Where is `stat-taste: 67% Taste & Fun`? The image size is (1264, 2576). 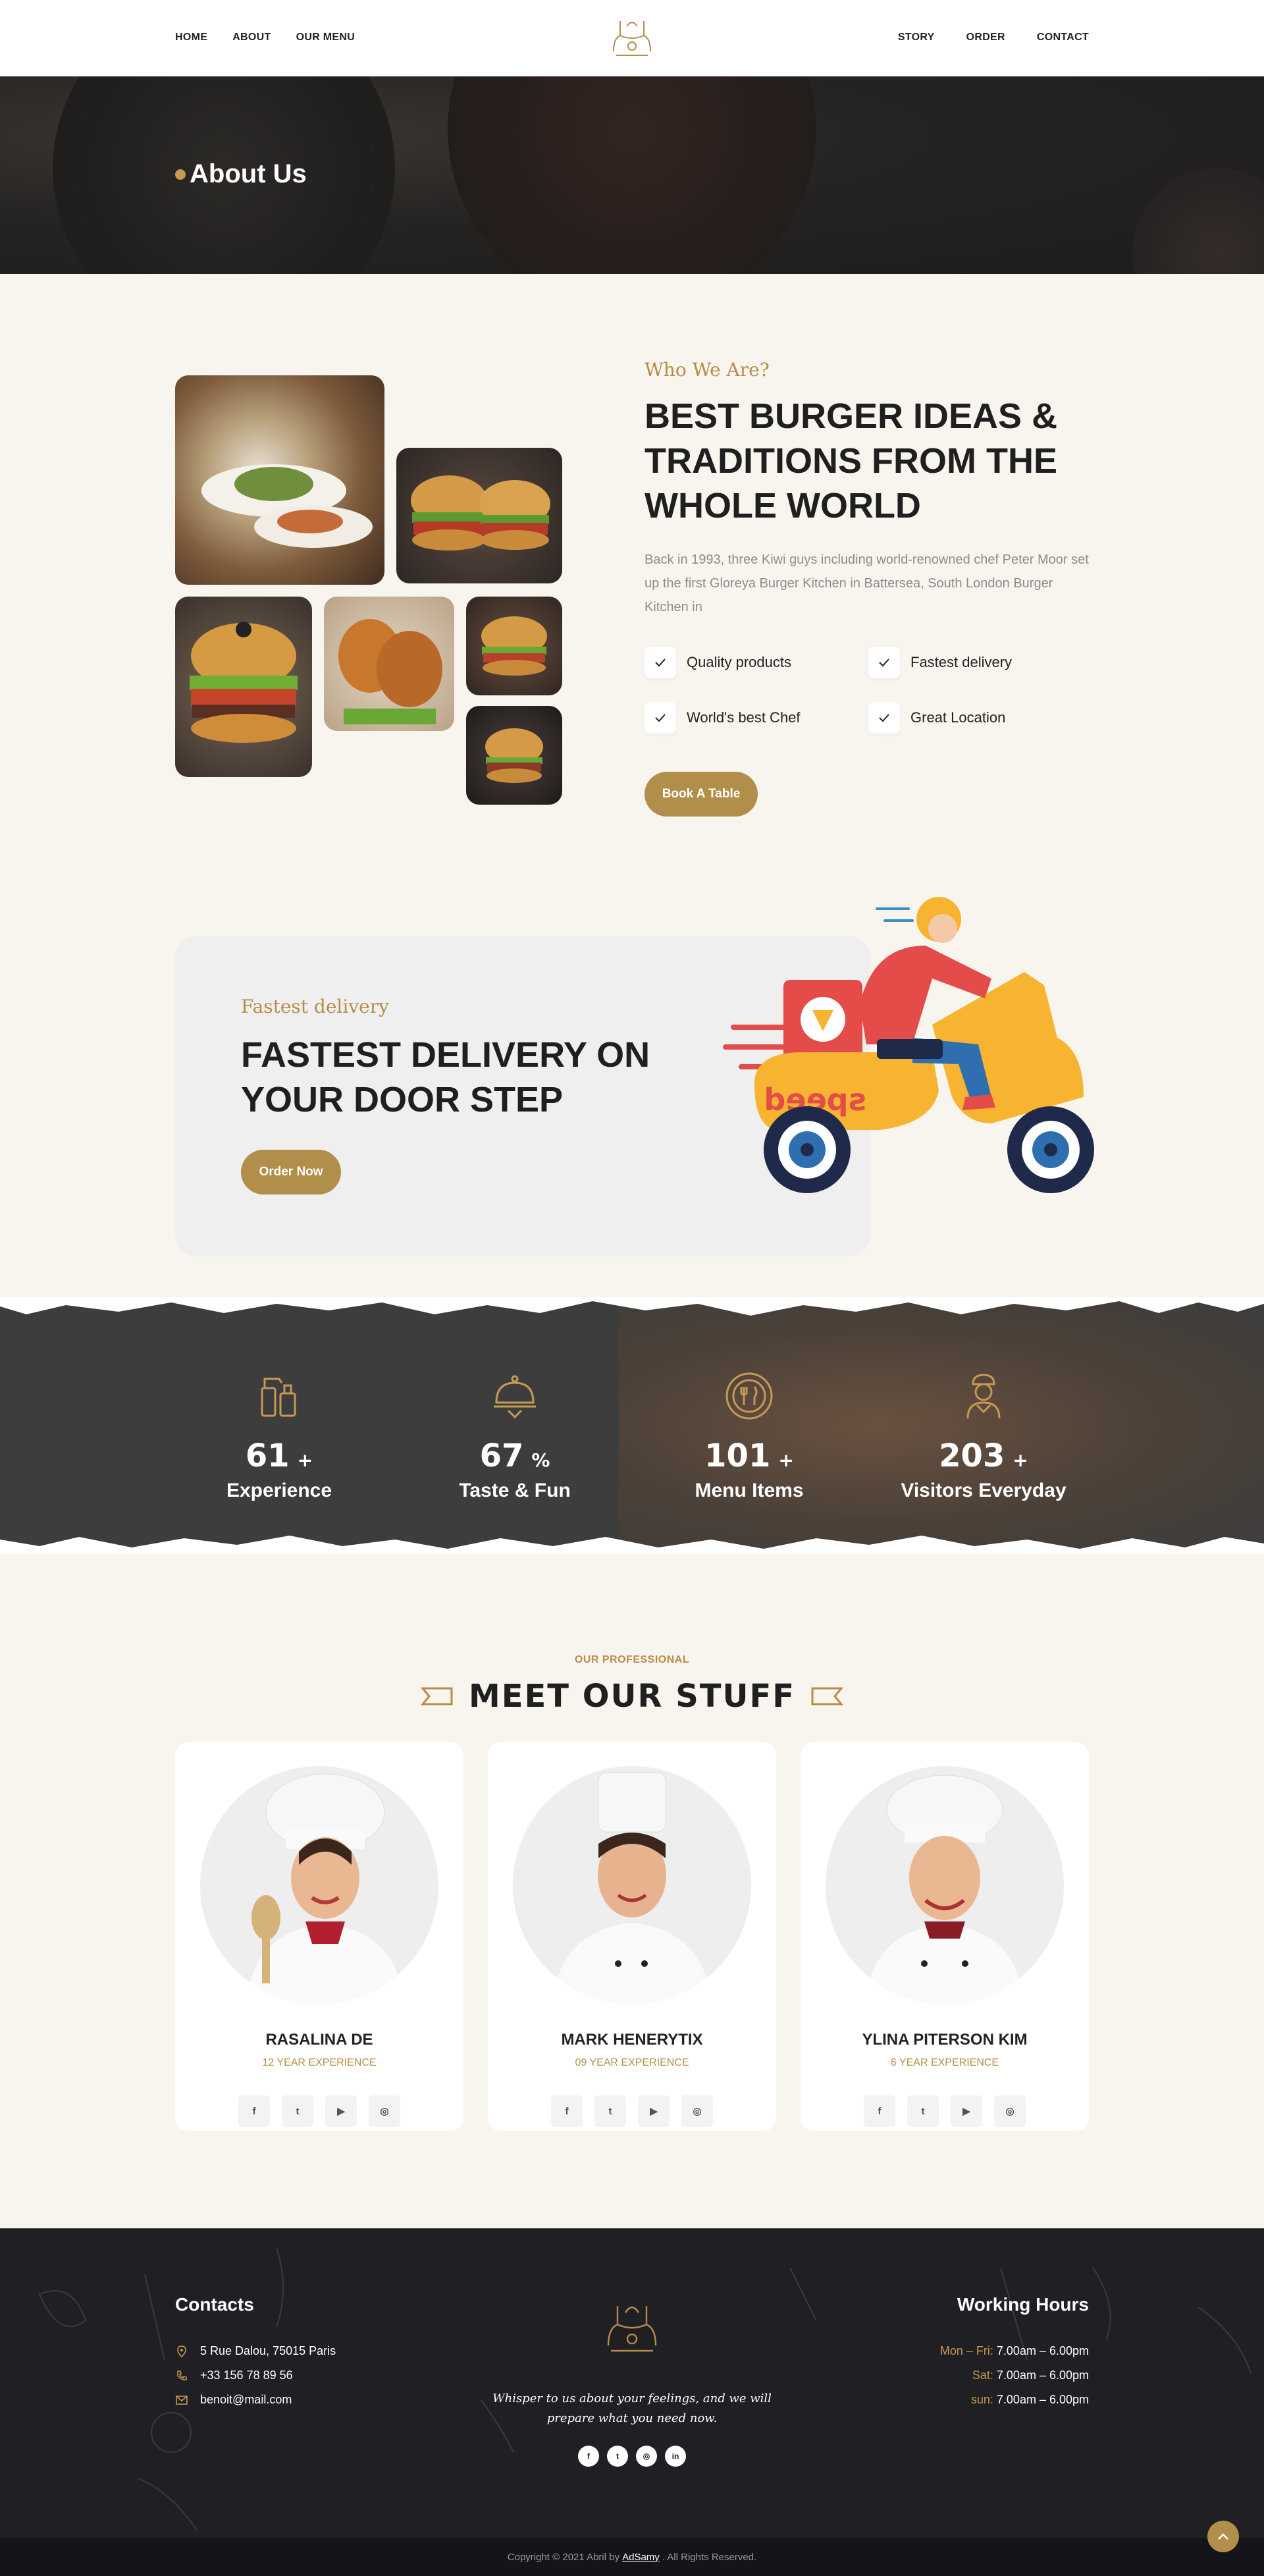
stat-taste: 67% Taste & Fun is located at coordinates (515, 1436).